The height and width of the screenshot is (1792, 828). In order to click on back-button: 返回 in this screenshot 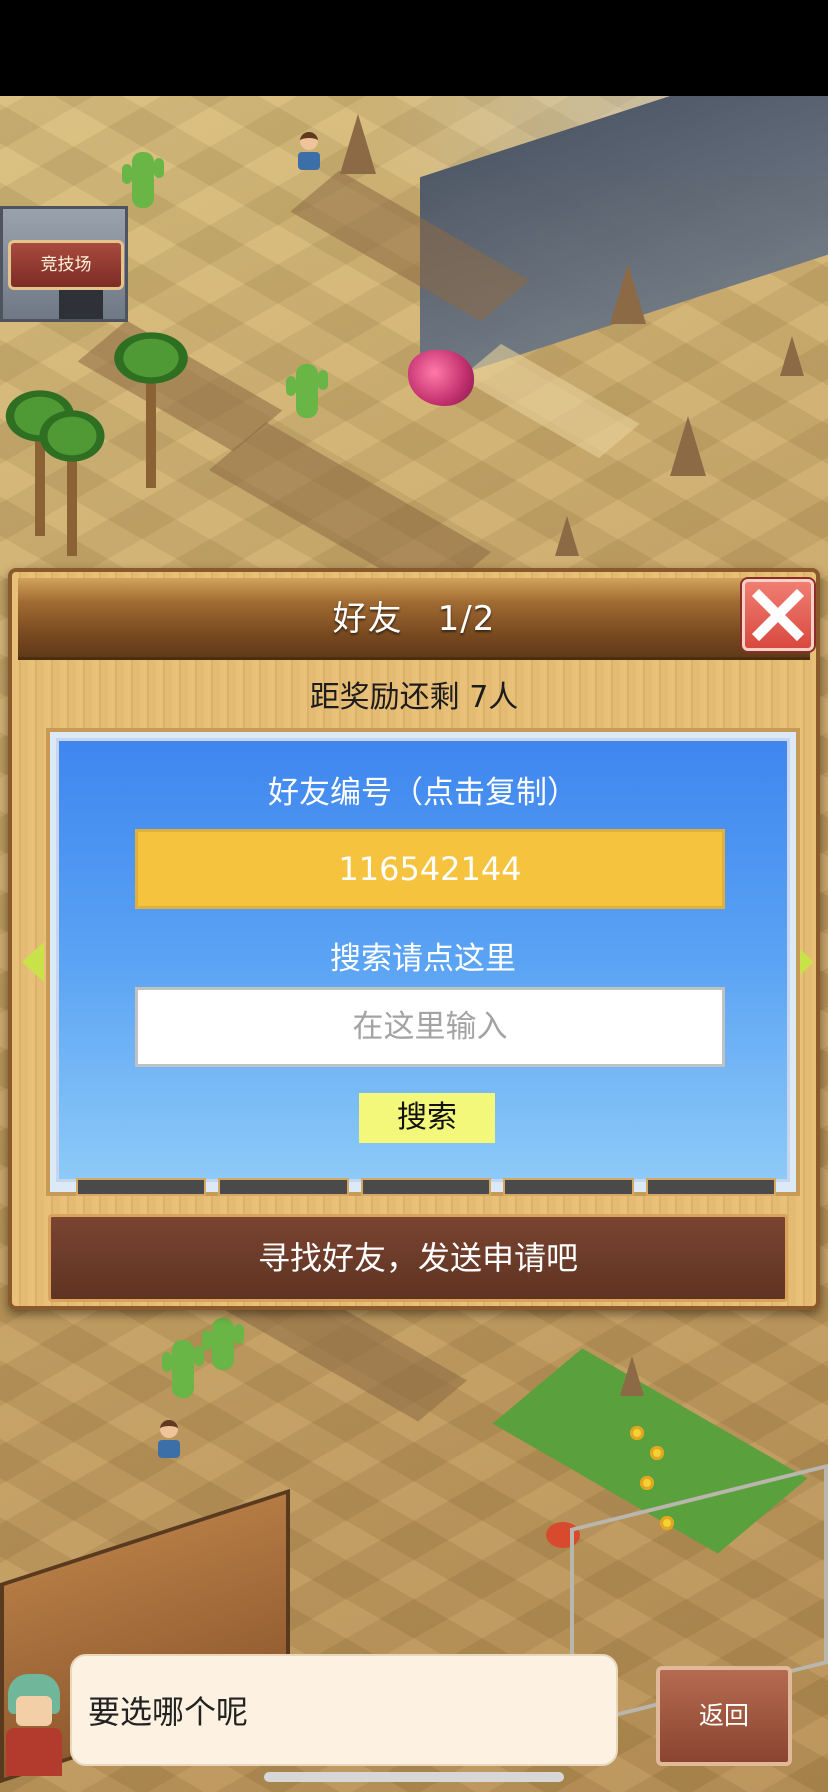, I will do `click(724, 1716)`.